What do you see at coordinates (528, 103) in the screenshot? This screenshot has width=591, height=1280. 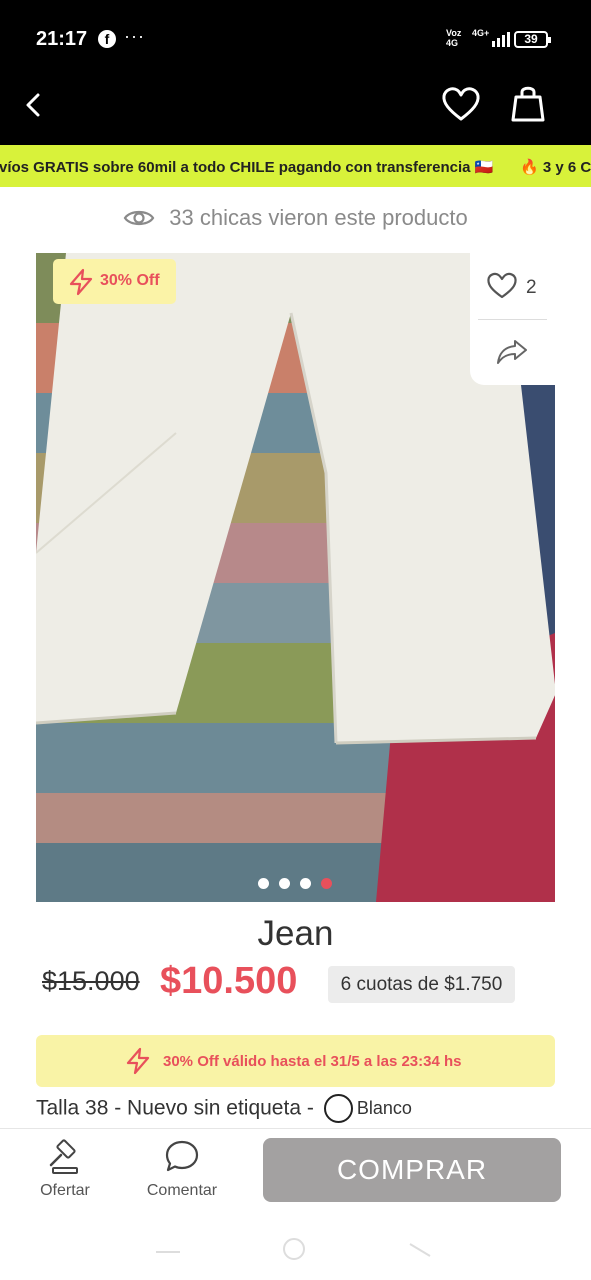 I see `shopping-bag-icon` at bounding box center [528, 103].